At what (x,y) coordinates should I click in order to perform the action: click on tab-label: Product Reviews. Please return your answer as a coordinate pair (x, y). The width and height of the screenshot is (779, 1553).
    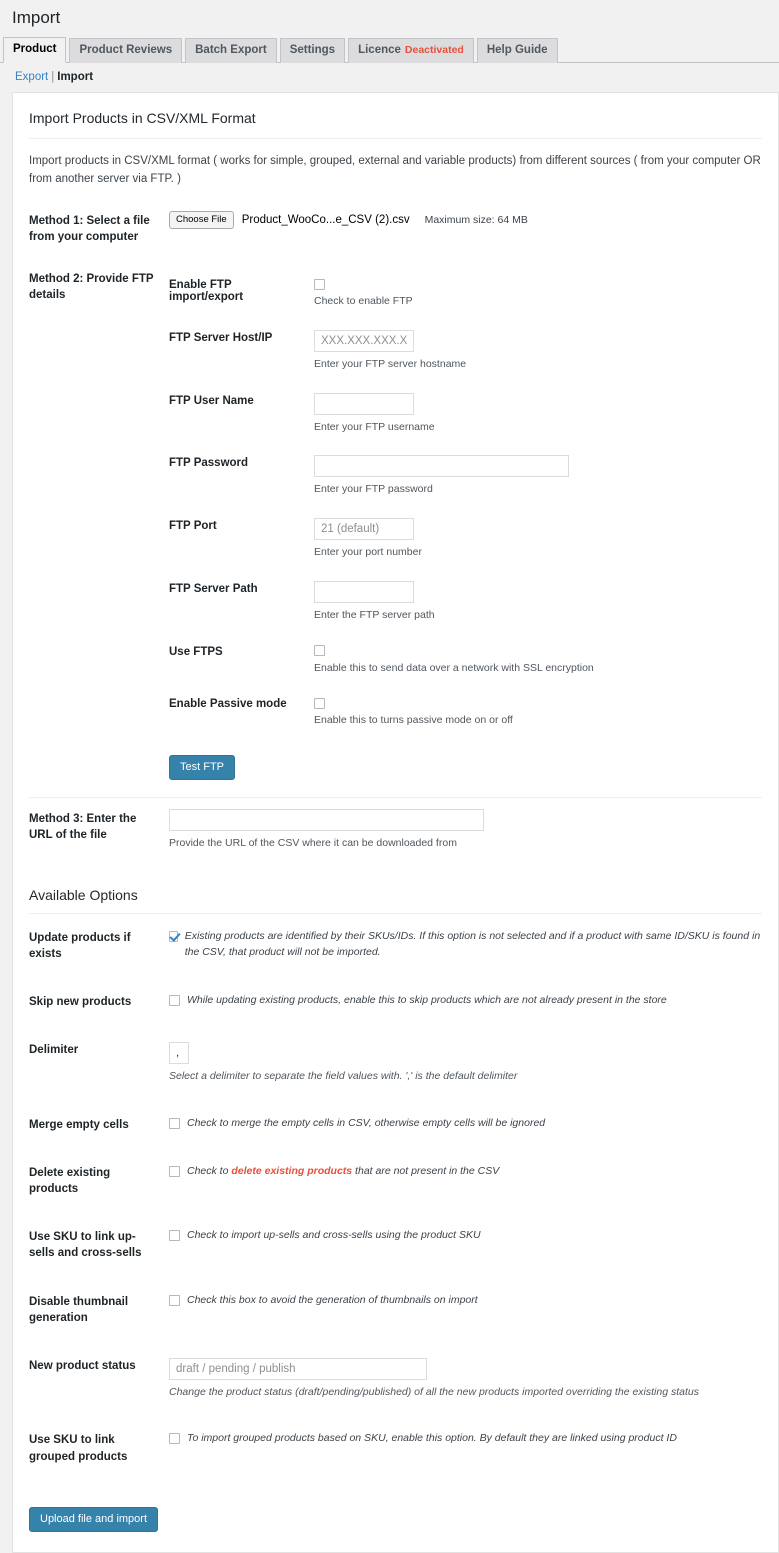
    Looking at the image, I should click on (126, 50).